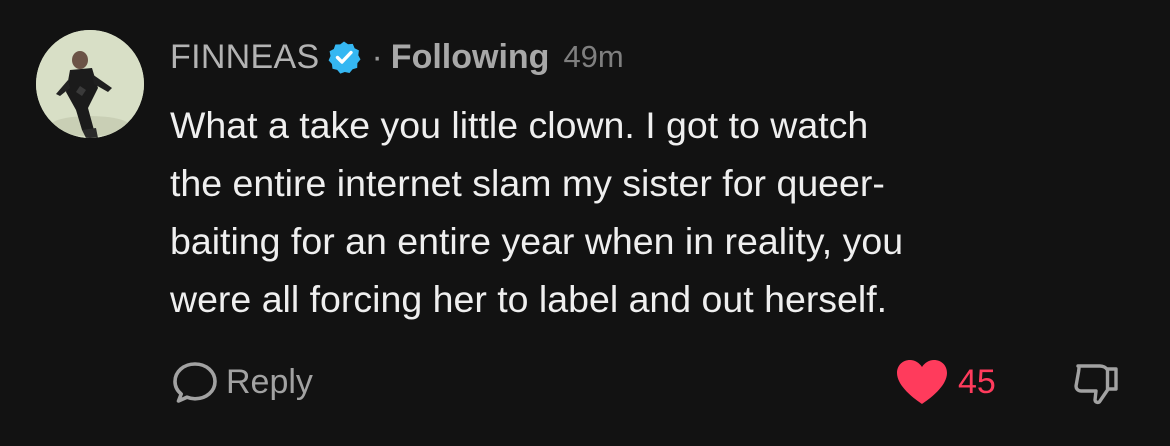 The width and height of the screenshot is (1170, 446). Describe the element at coordinates (977, 381) in the screenshot. I see `like-count: 45` at that location.